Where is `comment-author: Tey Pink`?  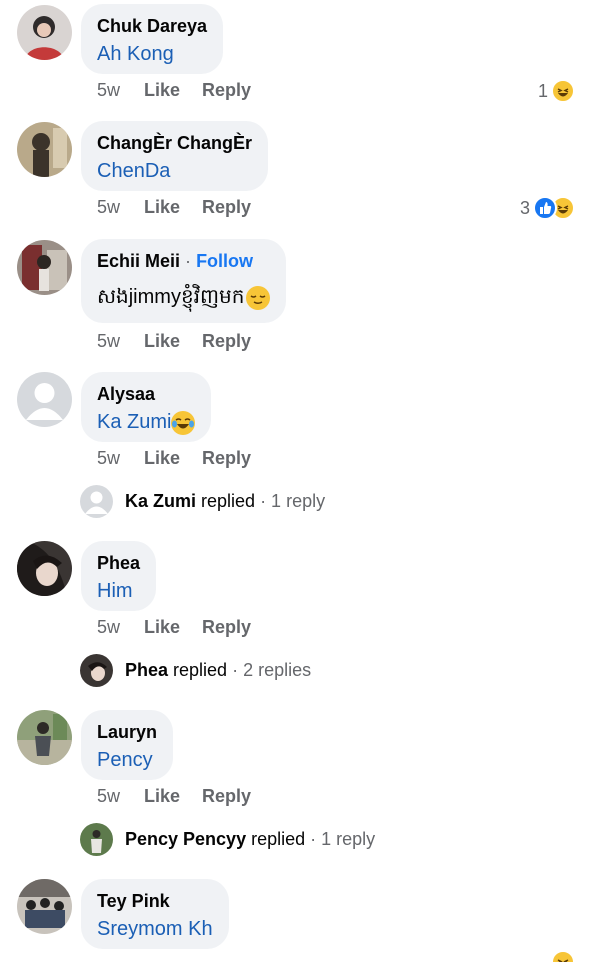 comment-author: Tey Pink is located at coordinates (155, 901).